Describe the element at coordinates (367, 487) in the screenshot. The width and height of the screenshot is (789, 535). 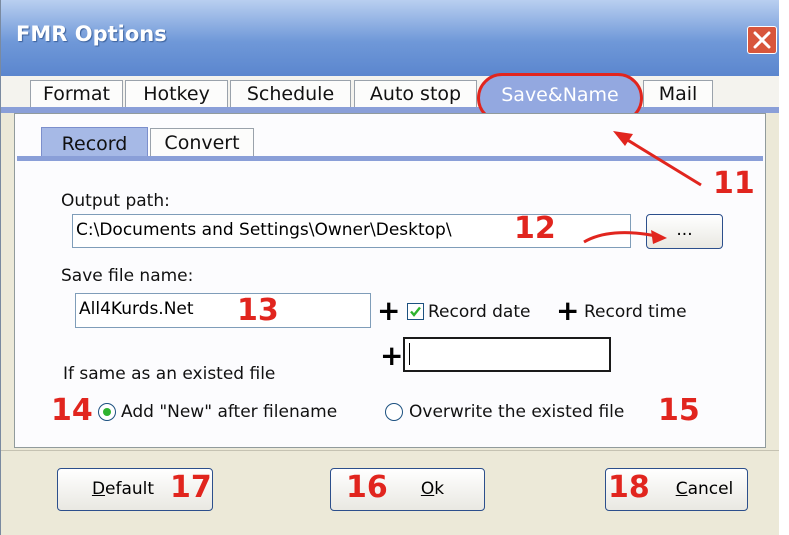
I see `annotation-16: 16` at that location.